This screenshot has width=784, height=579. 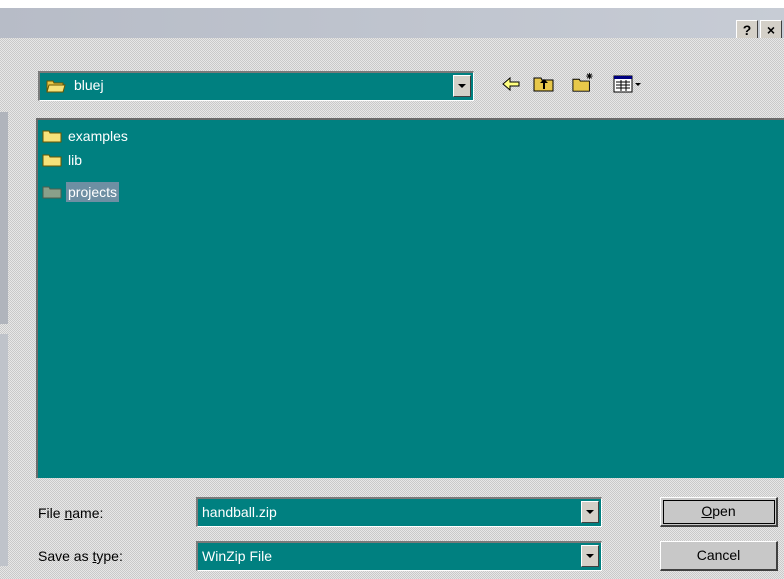 What do you see at coordinates (511, 84) in the screenshot?
I see `back-arrow-icon` at bounding box center [511, 84].